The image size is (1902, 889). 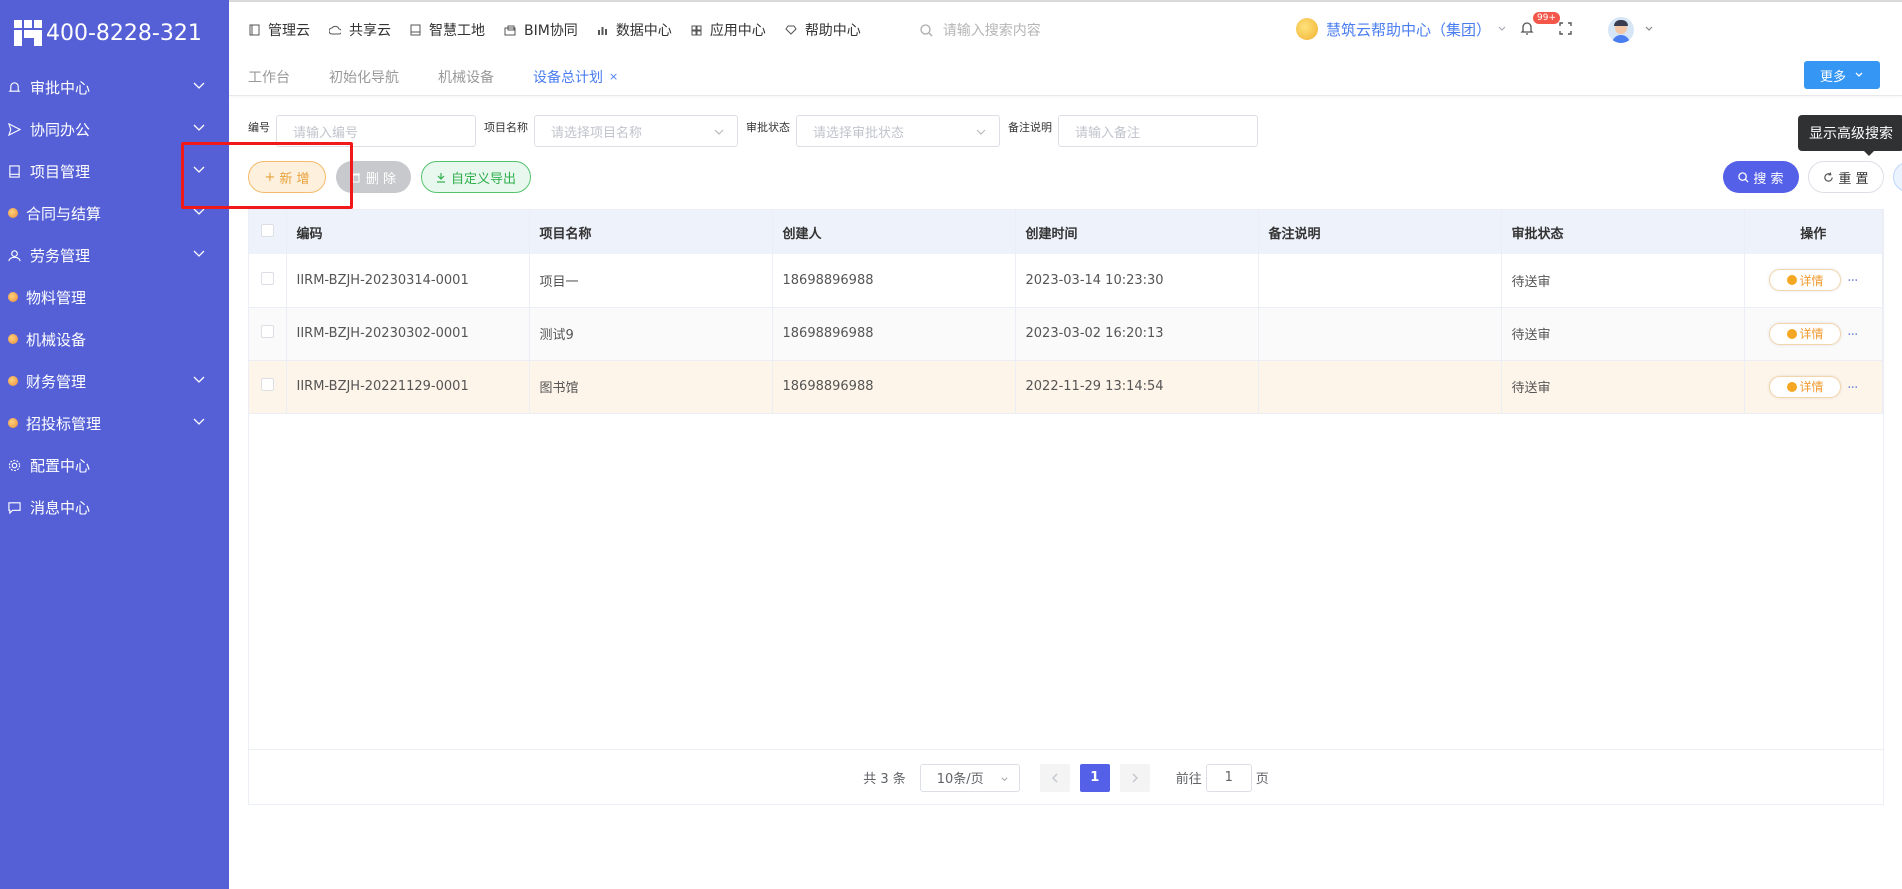 I want to click on topnav-item-5: 应用中心, so click(x=728, y=30).